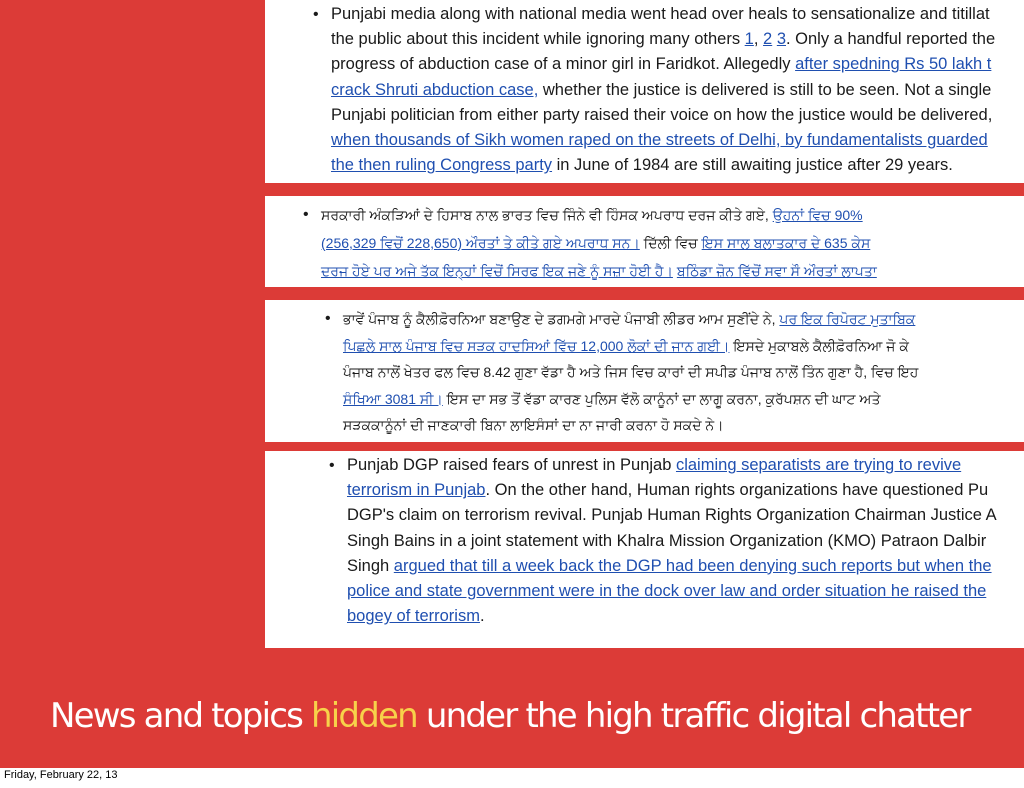 This screenshot has width=1024, height=788. What do you see at coordinates (891, 39) in the screenshot?
I see `text-run: . Only a handful reported the` at bounding box center [891, 39].